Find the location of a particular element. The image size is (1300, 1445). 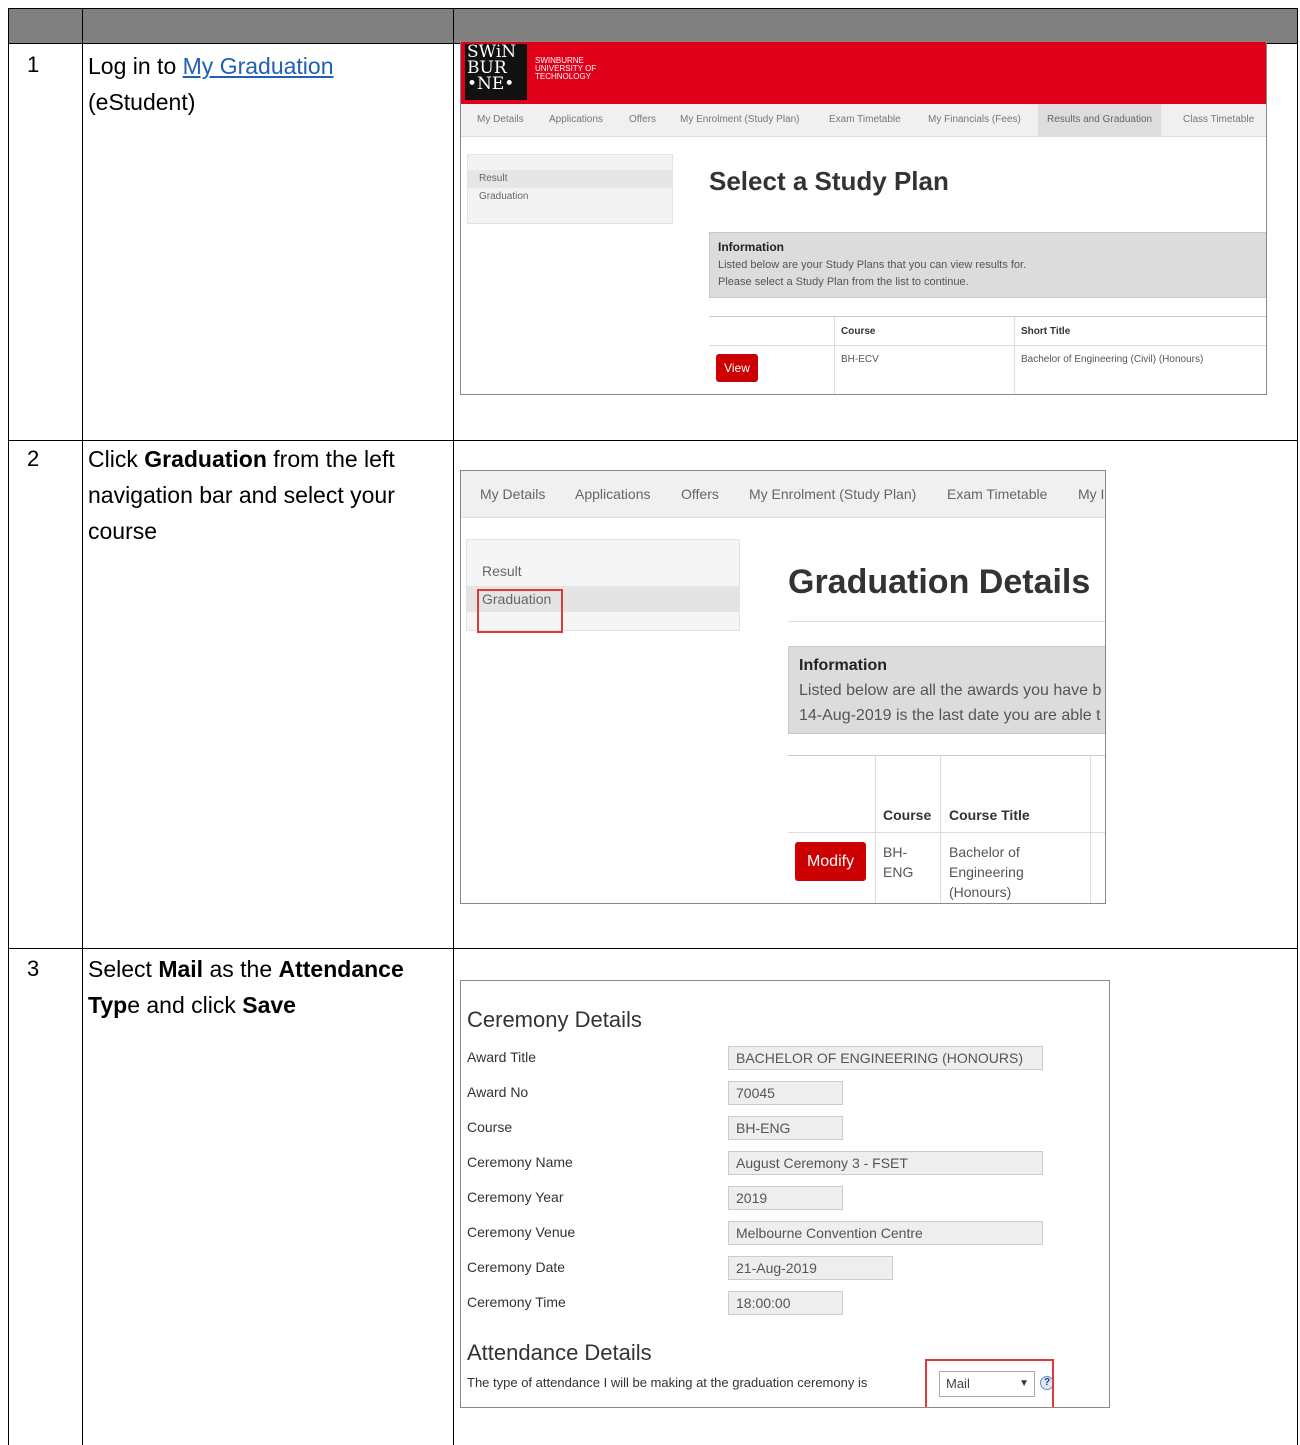

label-award-no: Award No is located at coordinates (498, 1092).